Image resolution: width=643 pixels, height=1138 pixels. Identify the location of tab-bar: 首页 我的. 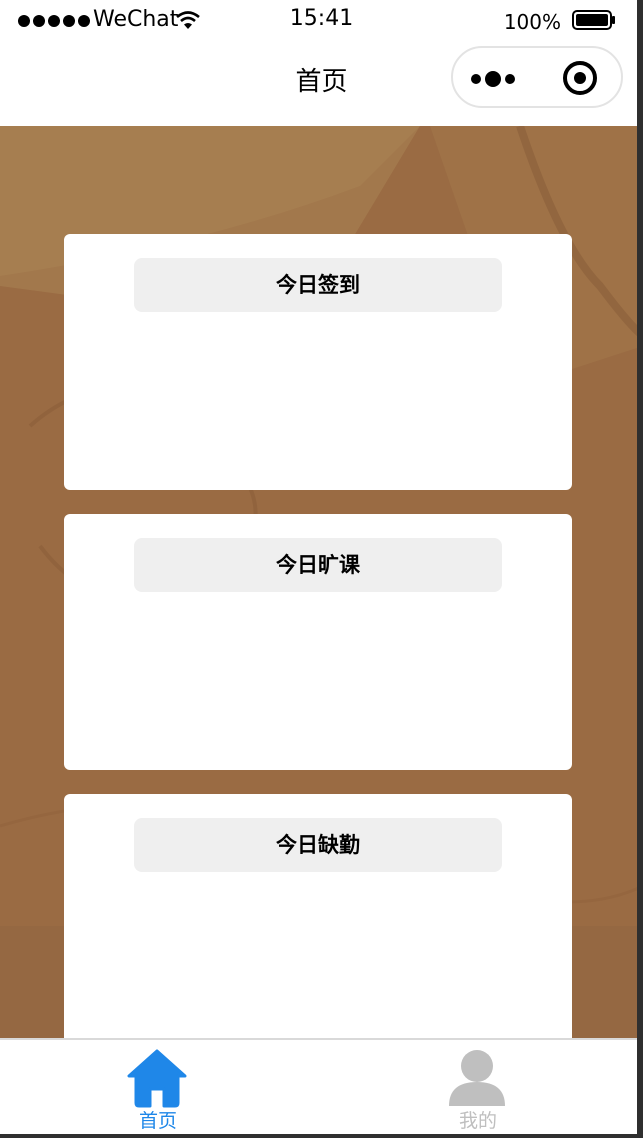
(318, 1086).